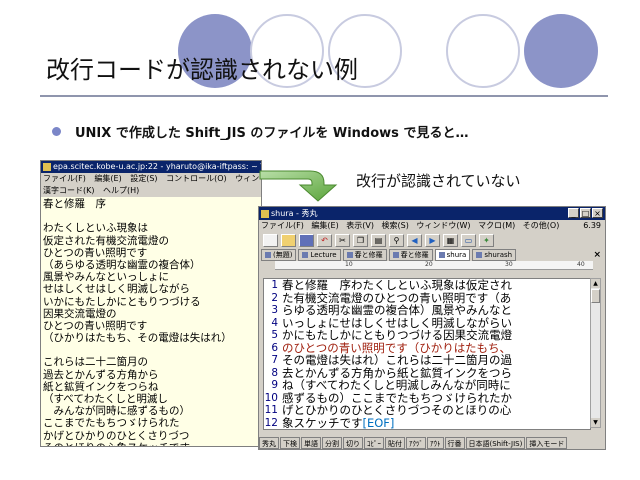 This screenshot has height=480, width=640. Describe the element at coordinates (495, 443) in the screenshot. I see `status-item: 日本語(Shift-JIS)` at that location.